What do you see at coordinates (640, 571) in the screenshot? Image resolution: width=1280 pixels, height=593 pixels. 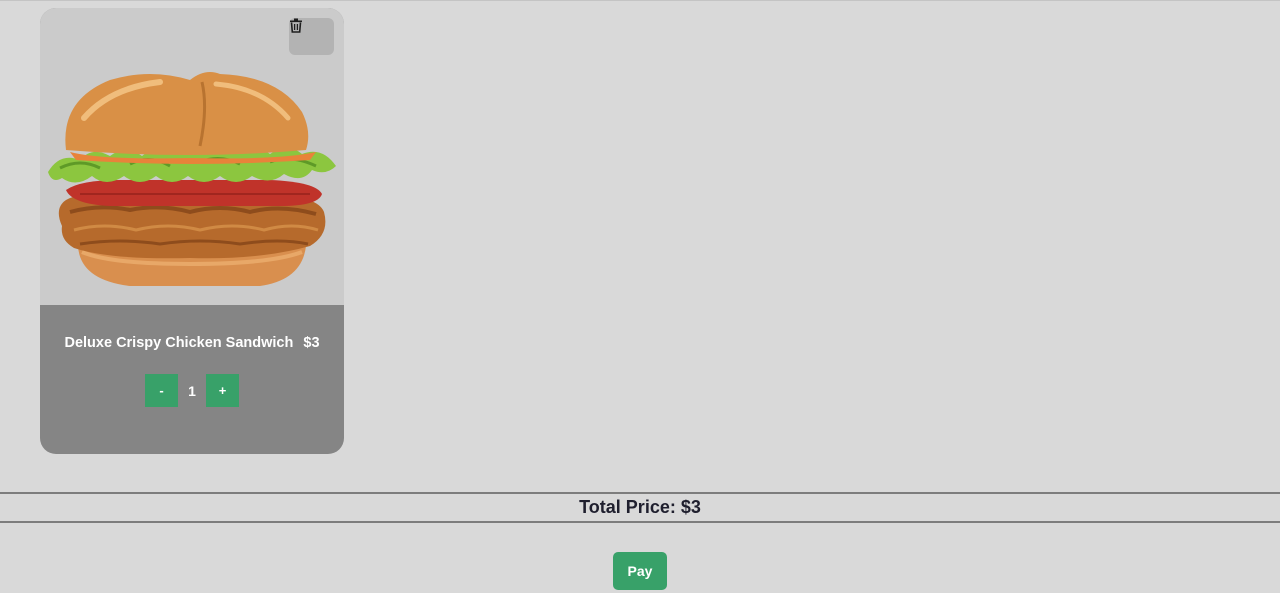 I see `pay-button: Pay` at bounding box center [640, 571].